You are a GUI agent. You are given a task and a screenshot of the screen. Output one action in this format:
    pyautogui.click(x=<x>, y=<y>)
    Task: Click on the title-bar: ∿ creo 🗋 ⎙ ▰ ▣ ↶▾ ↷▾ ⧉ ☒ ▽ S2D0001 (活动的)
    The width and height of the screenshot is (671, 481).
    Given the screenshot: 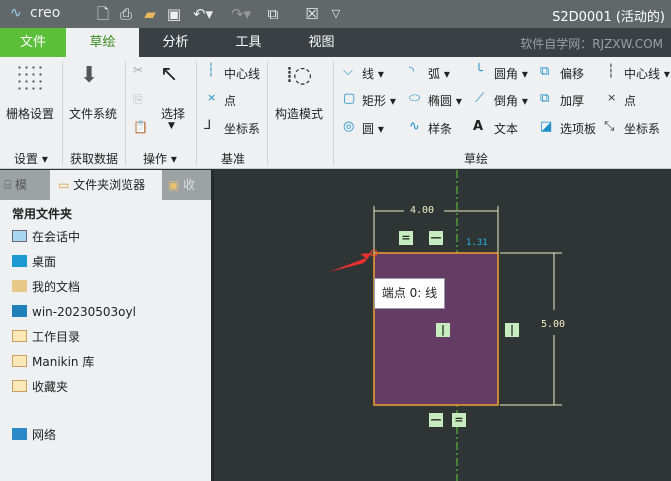 What is the action you would take?
    pyautogui.click(x=335, y=14)
    